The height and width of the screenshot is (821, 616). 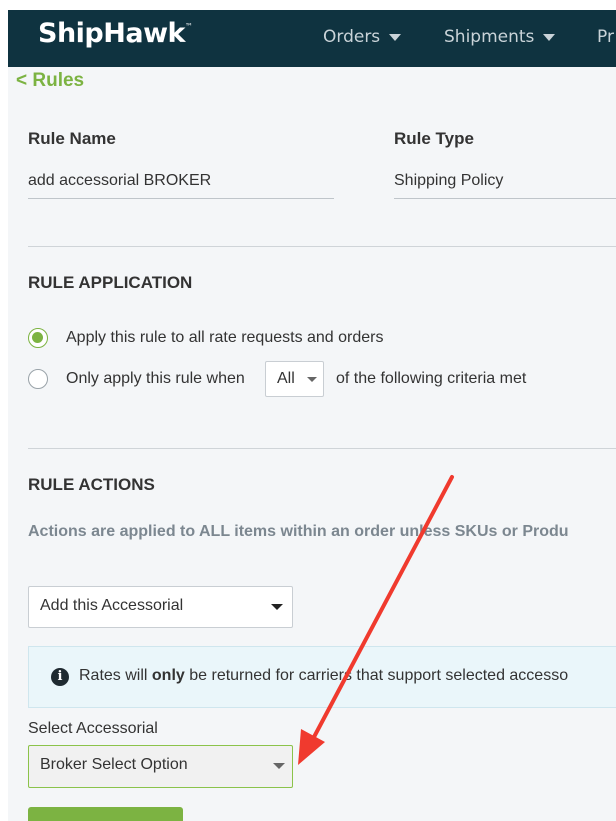 I want to click on accessorial-select: Broker Select Option, so click(x=160, y=766).